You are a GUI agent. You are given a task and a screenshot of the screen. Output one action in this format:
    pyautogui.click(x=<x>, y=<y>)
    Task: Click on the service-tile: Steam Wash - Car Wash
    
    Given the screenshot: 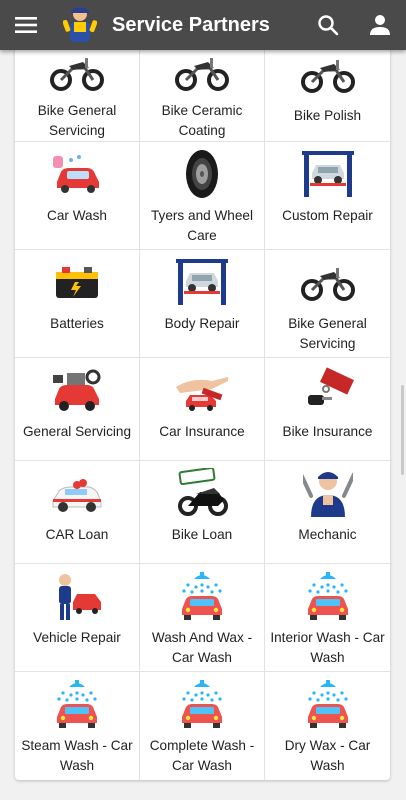 What is the action you would take?
    pyautogui.click(x=77, y=726)
    